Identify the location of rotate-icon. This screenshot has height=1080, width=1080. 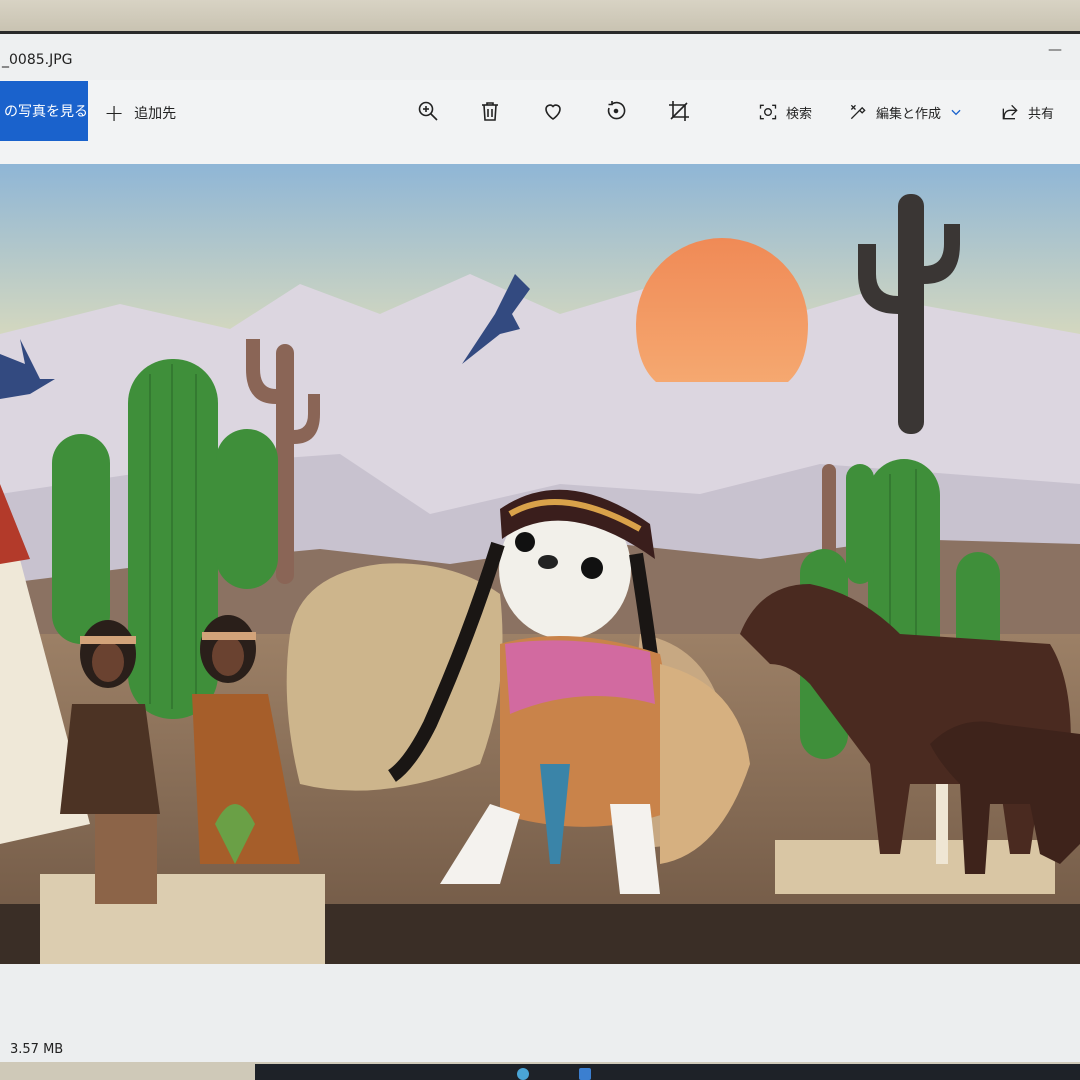
(616, 111).